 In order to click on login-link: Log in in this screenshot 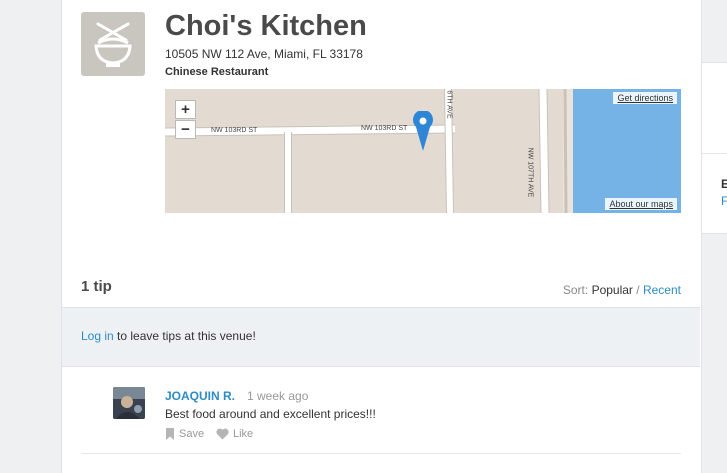, I will do `click(97, 336)`.